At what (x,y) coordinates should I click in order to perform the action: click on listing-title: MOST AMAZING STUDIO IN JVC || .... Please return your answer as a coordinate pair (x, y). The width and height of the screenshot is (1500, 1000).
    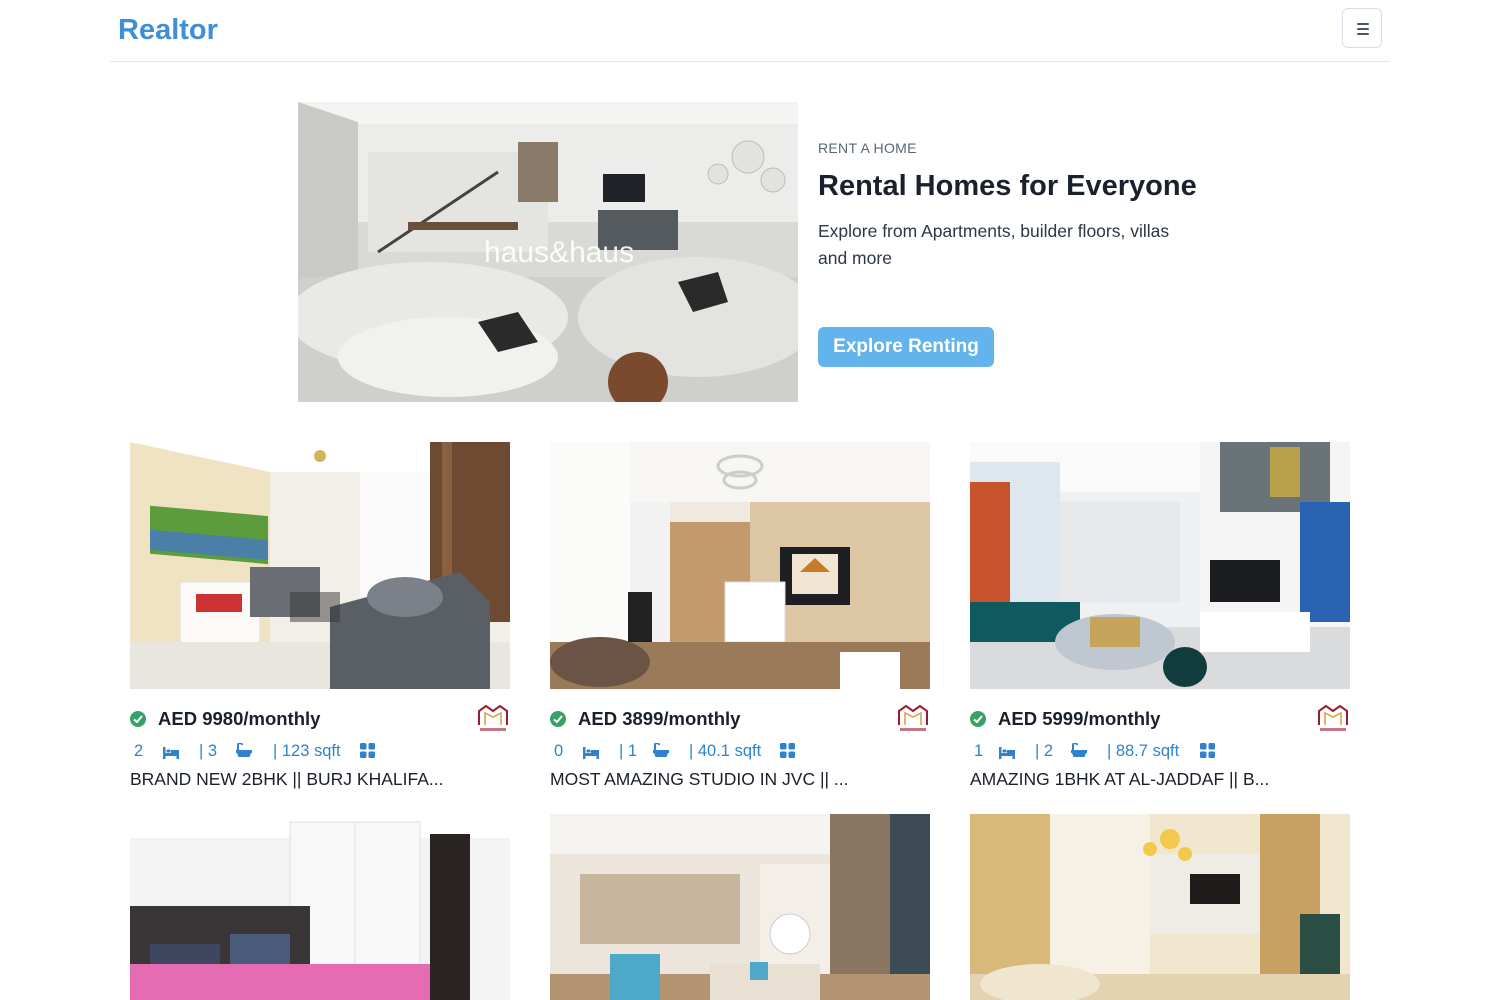
    Looking at the image, I should click on (699, 779).